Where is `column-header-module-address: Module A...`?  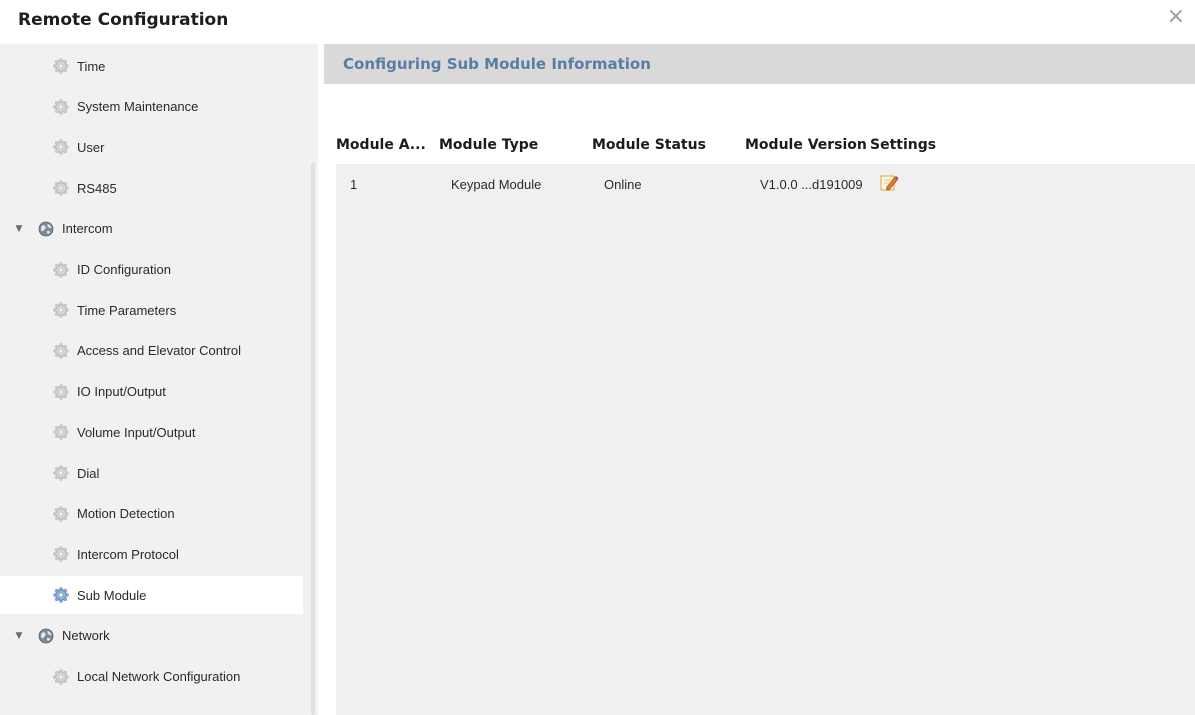 column-header-module-address: Module A... is located at coordinates (381, 145).